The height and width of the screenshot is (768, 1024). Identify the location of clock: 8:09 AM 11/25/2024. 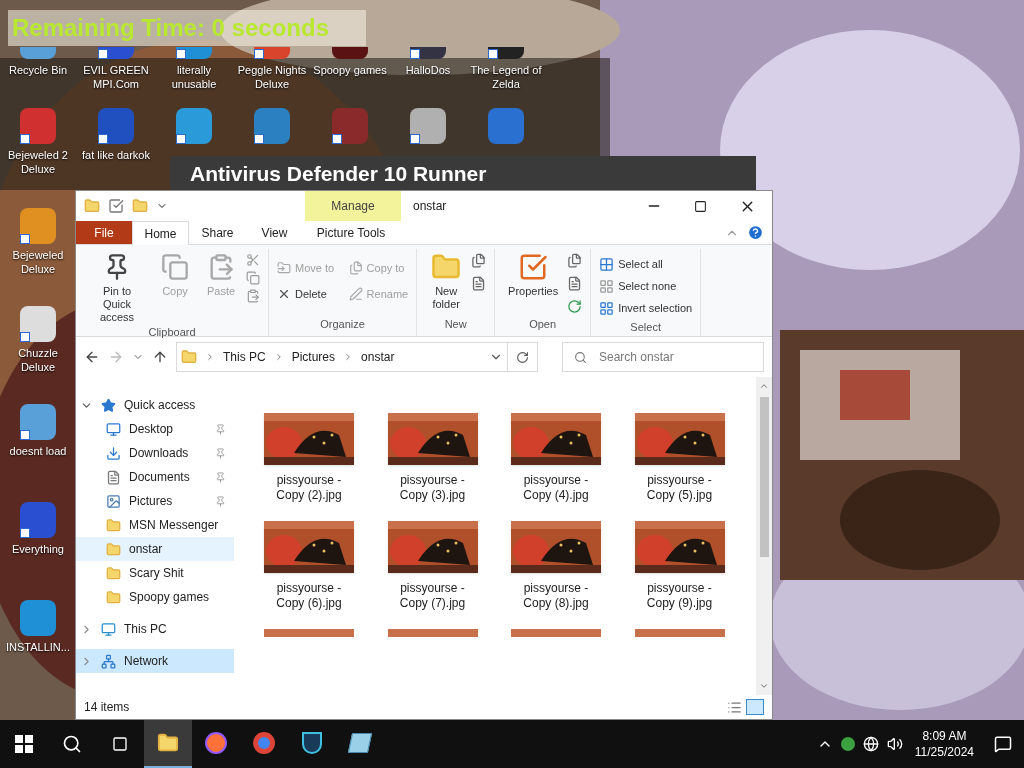
(944, 744).